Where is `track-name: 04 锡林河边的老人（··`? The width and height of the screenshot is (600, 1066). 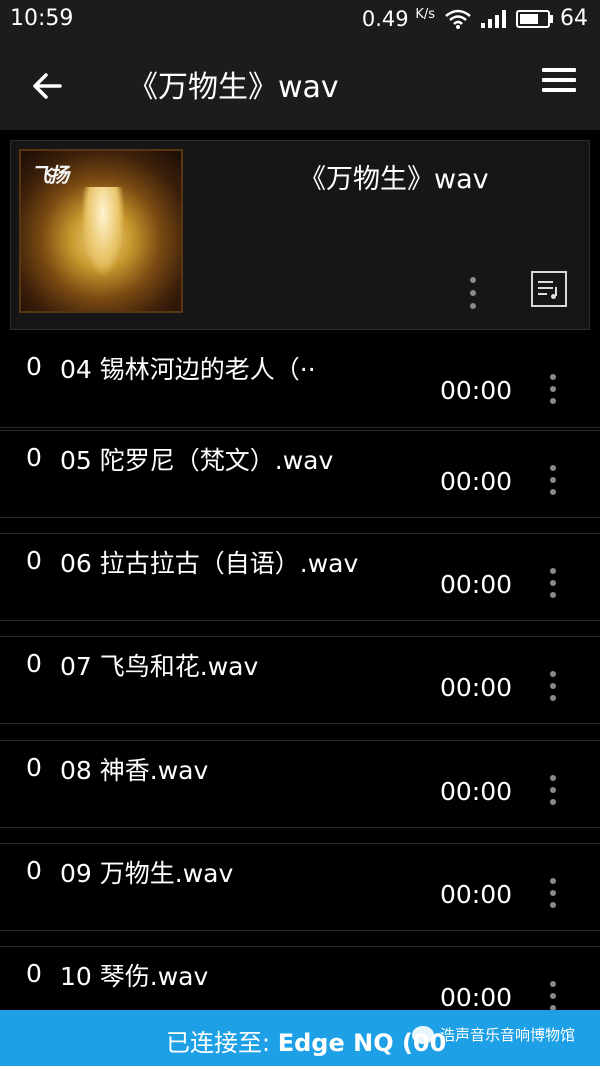 track-name: 04 锡林河边的老人（·· is located at coordinates (188, 369).